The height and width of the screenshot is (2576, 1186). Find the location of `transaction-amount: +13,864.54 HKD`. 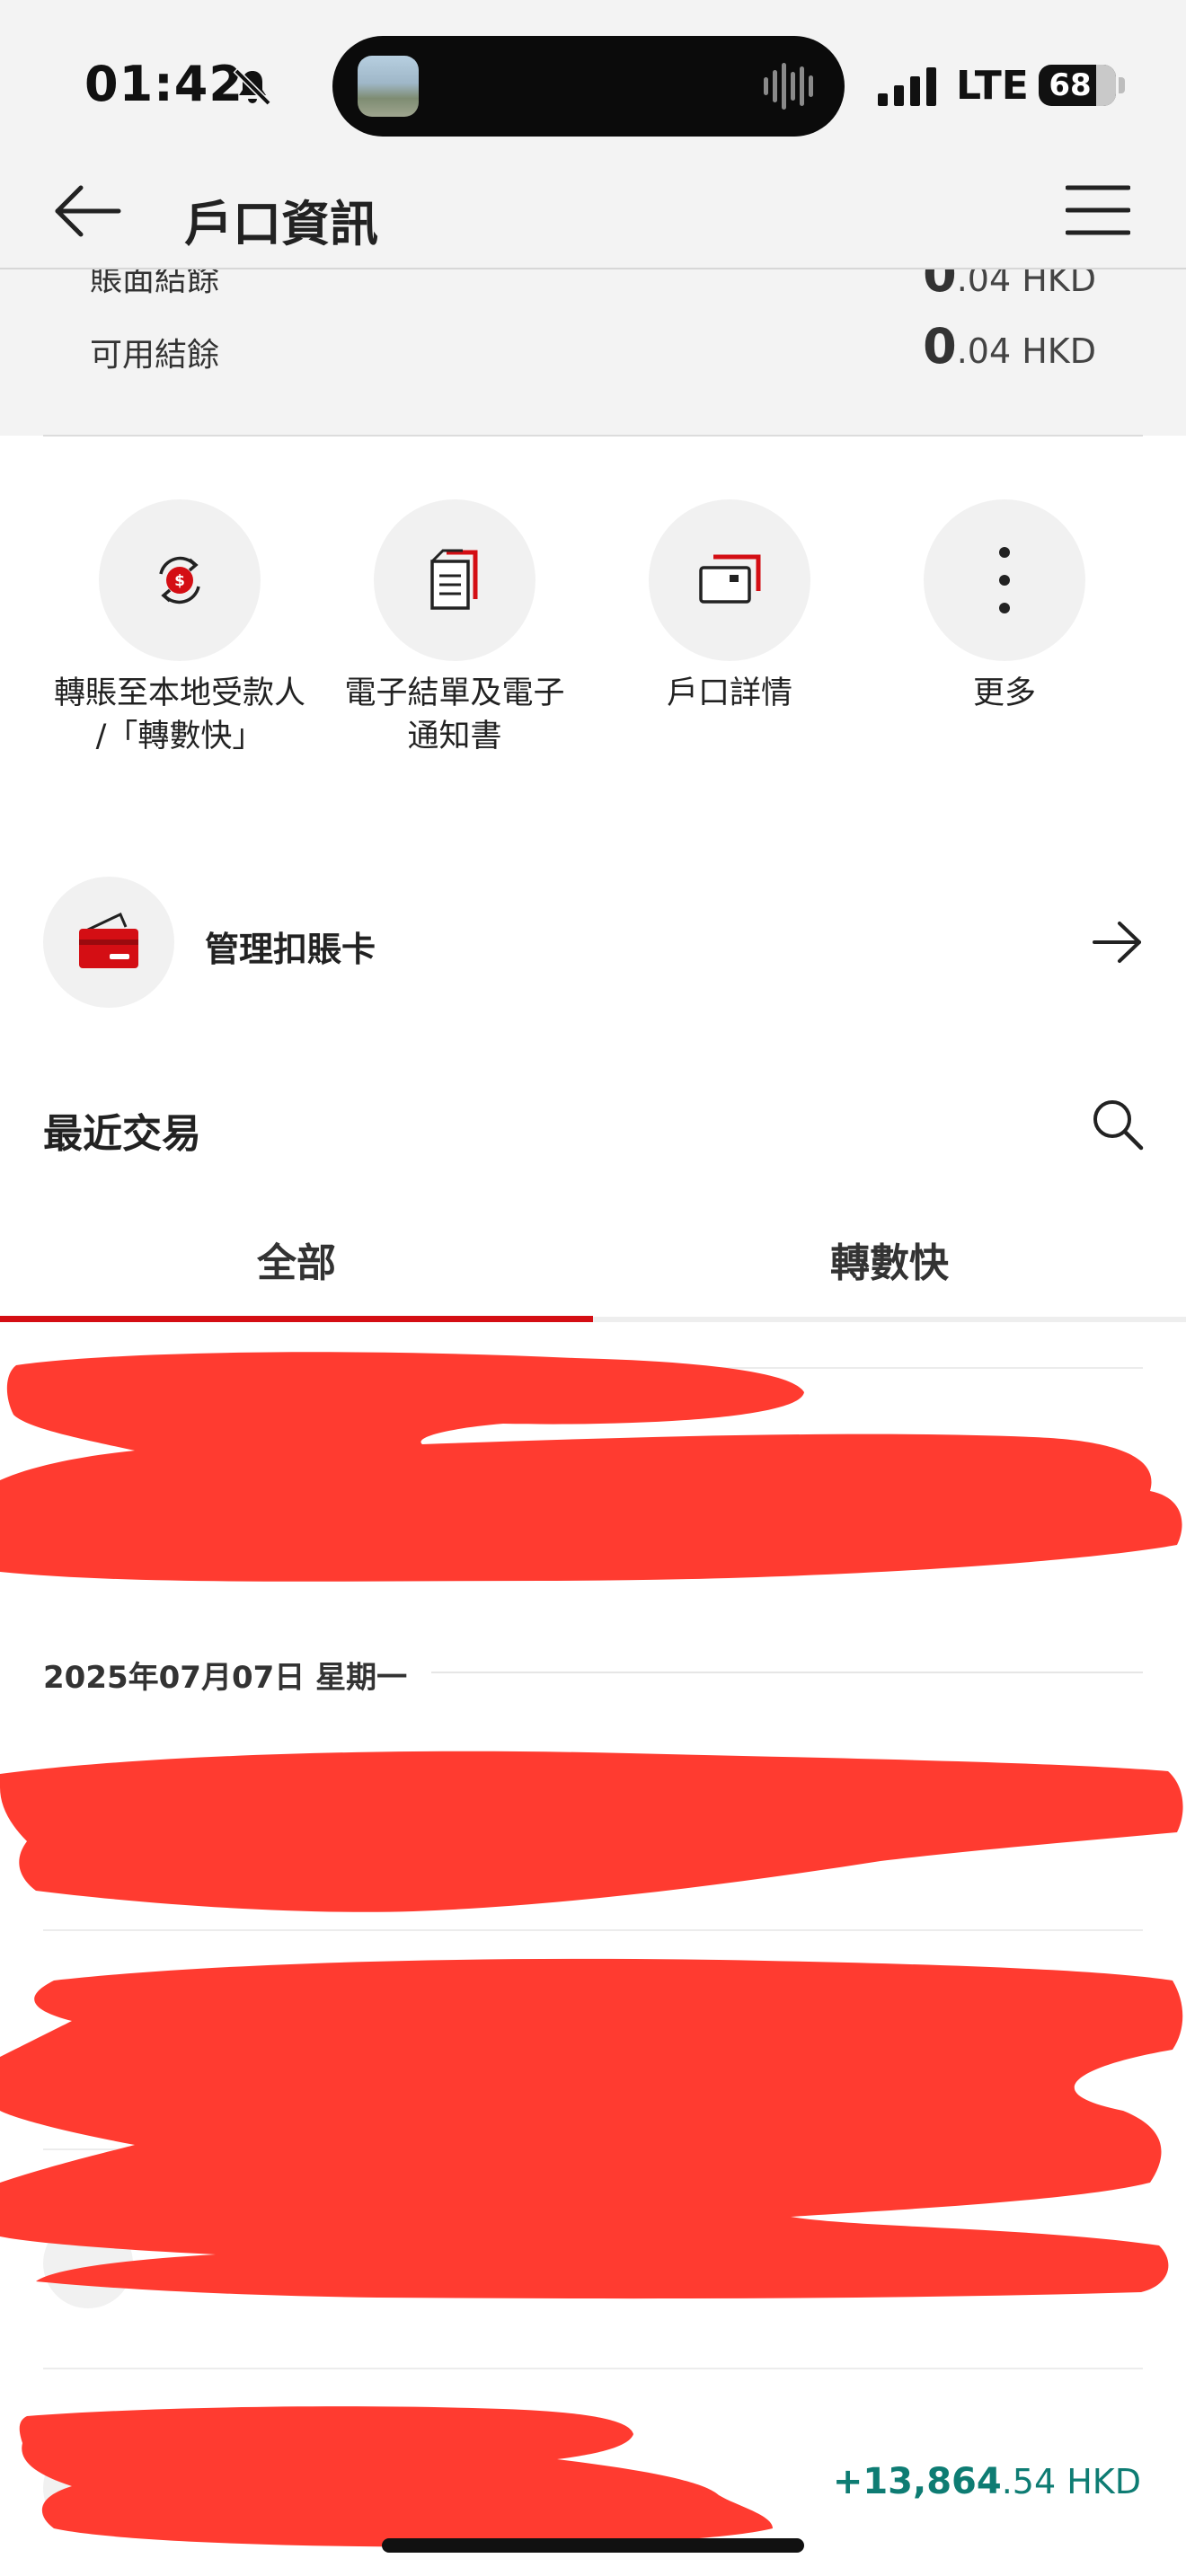

transaction-amount: +13,864.54 HKD is located at coordinates (986, 2481).